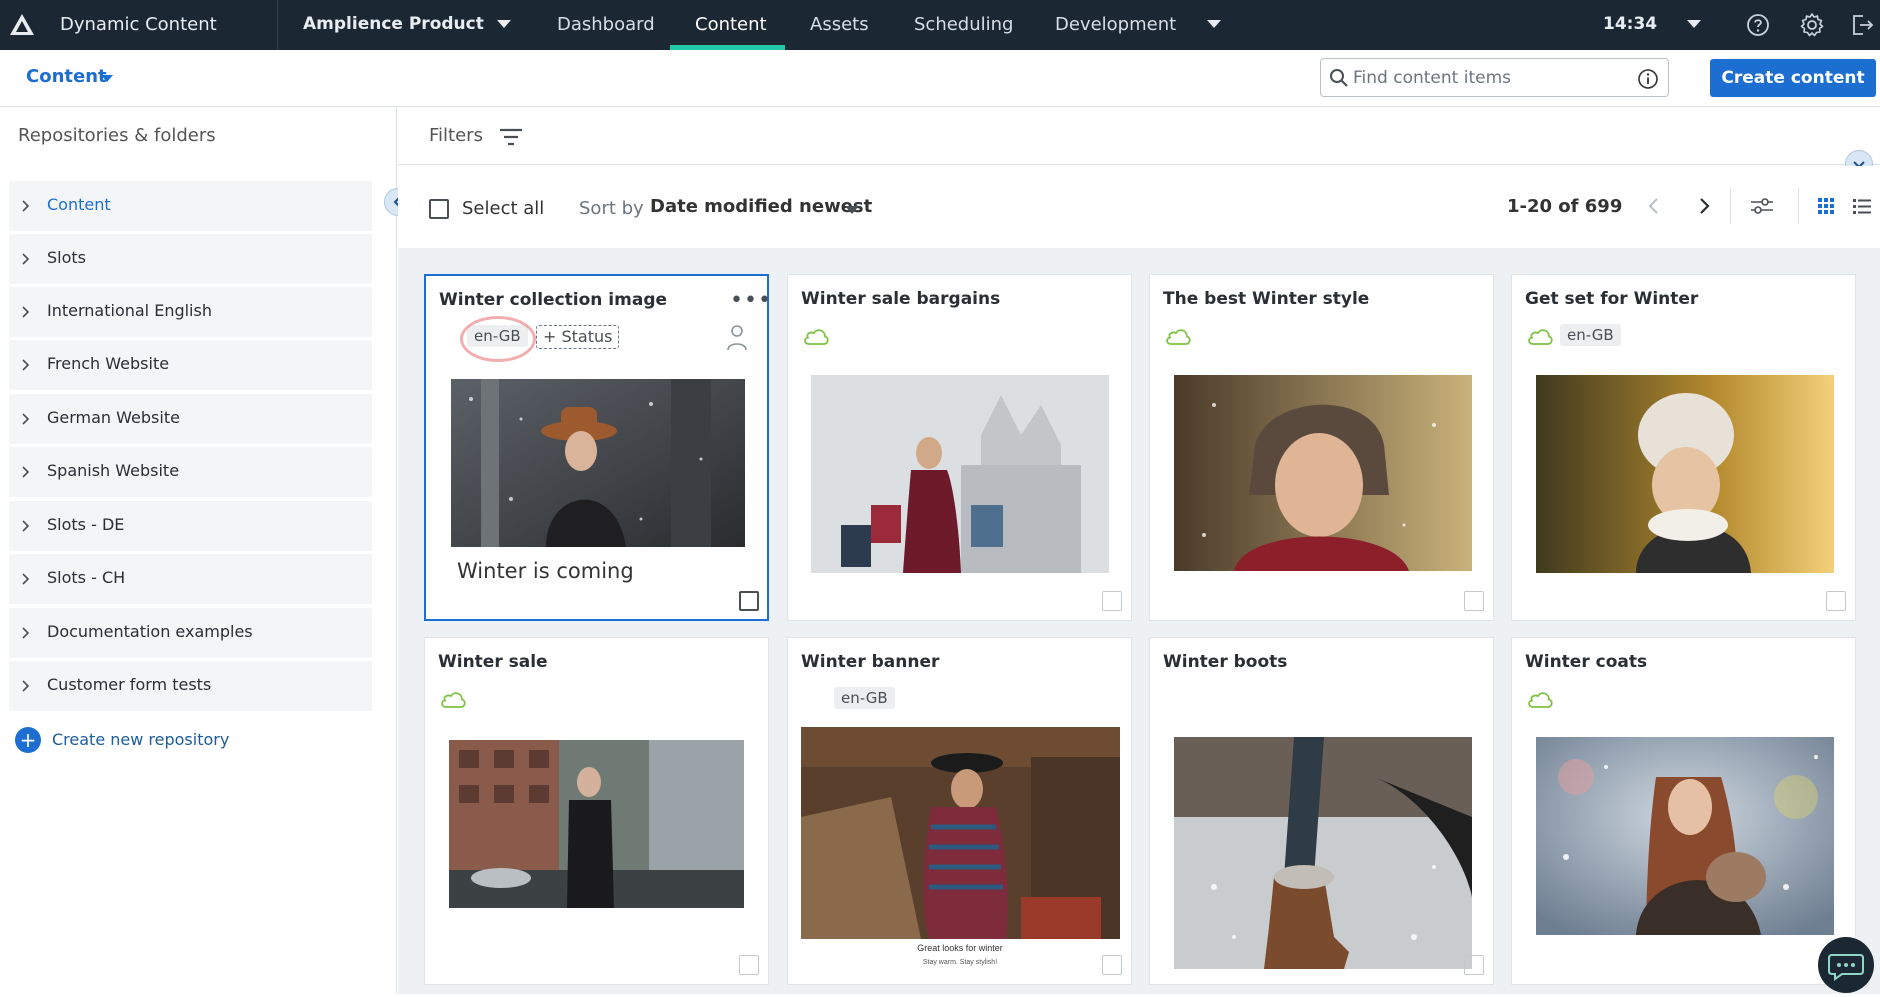 Image resolution: width=1880 pixels, height=997 pixels. What do you see at coordinates (611, 208) in the screenshot?
I see `sort-by-label: Sort by` at bounding box center [611, 208].